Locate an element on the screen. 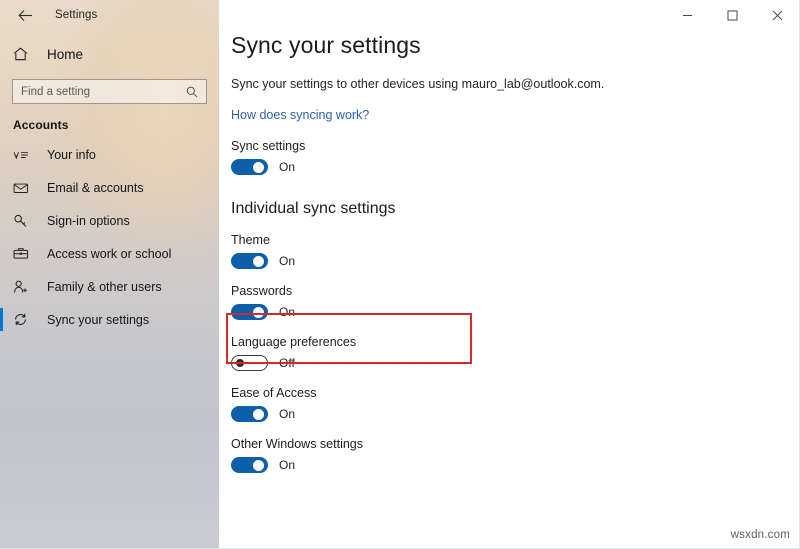  window-titlebar-left: Settings is located at coordinates (109, 15).